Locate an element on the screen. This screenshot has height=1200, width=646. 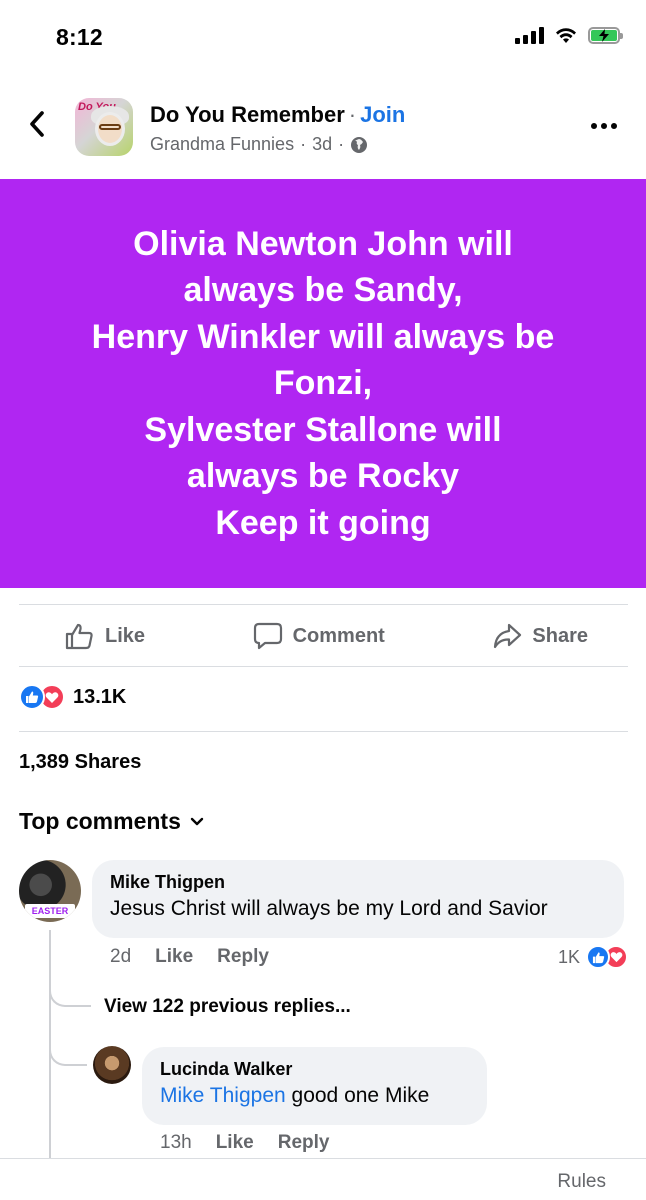
avatar-banner: EASTER is located at coordinates (50, 911).